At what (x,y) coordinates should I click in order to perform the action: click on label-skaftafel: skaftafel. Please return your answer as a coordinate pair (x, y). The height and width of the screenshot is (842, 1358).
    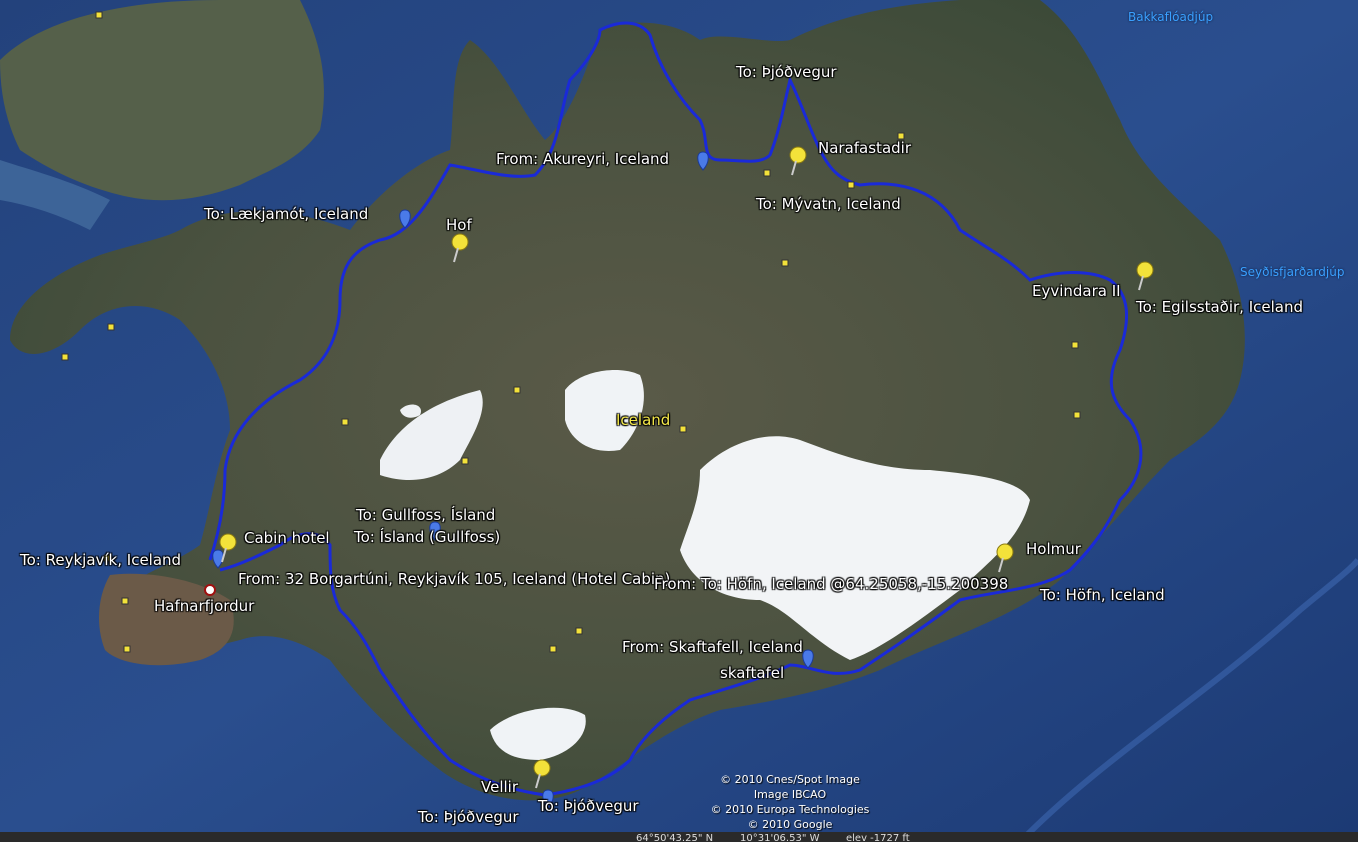
    Looking at the image, I should click on (752, 673).